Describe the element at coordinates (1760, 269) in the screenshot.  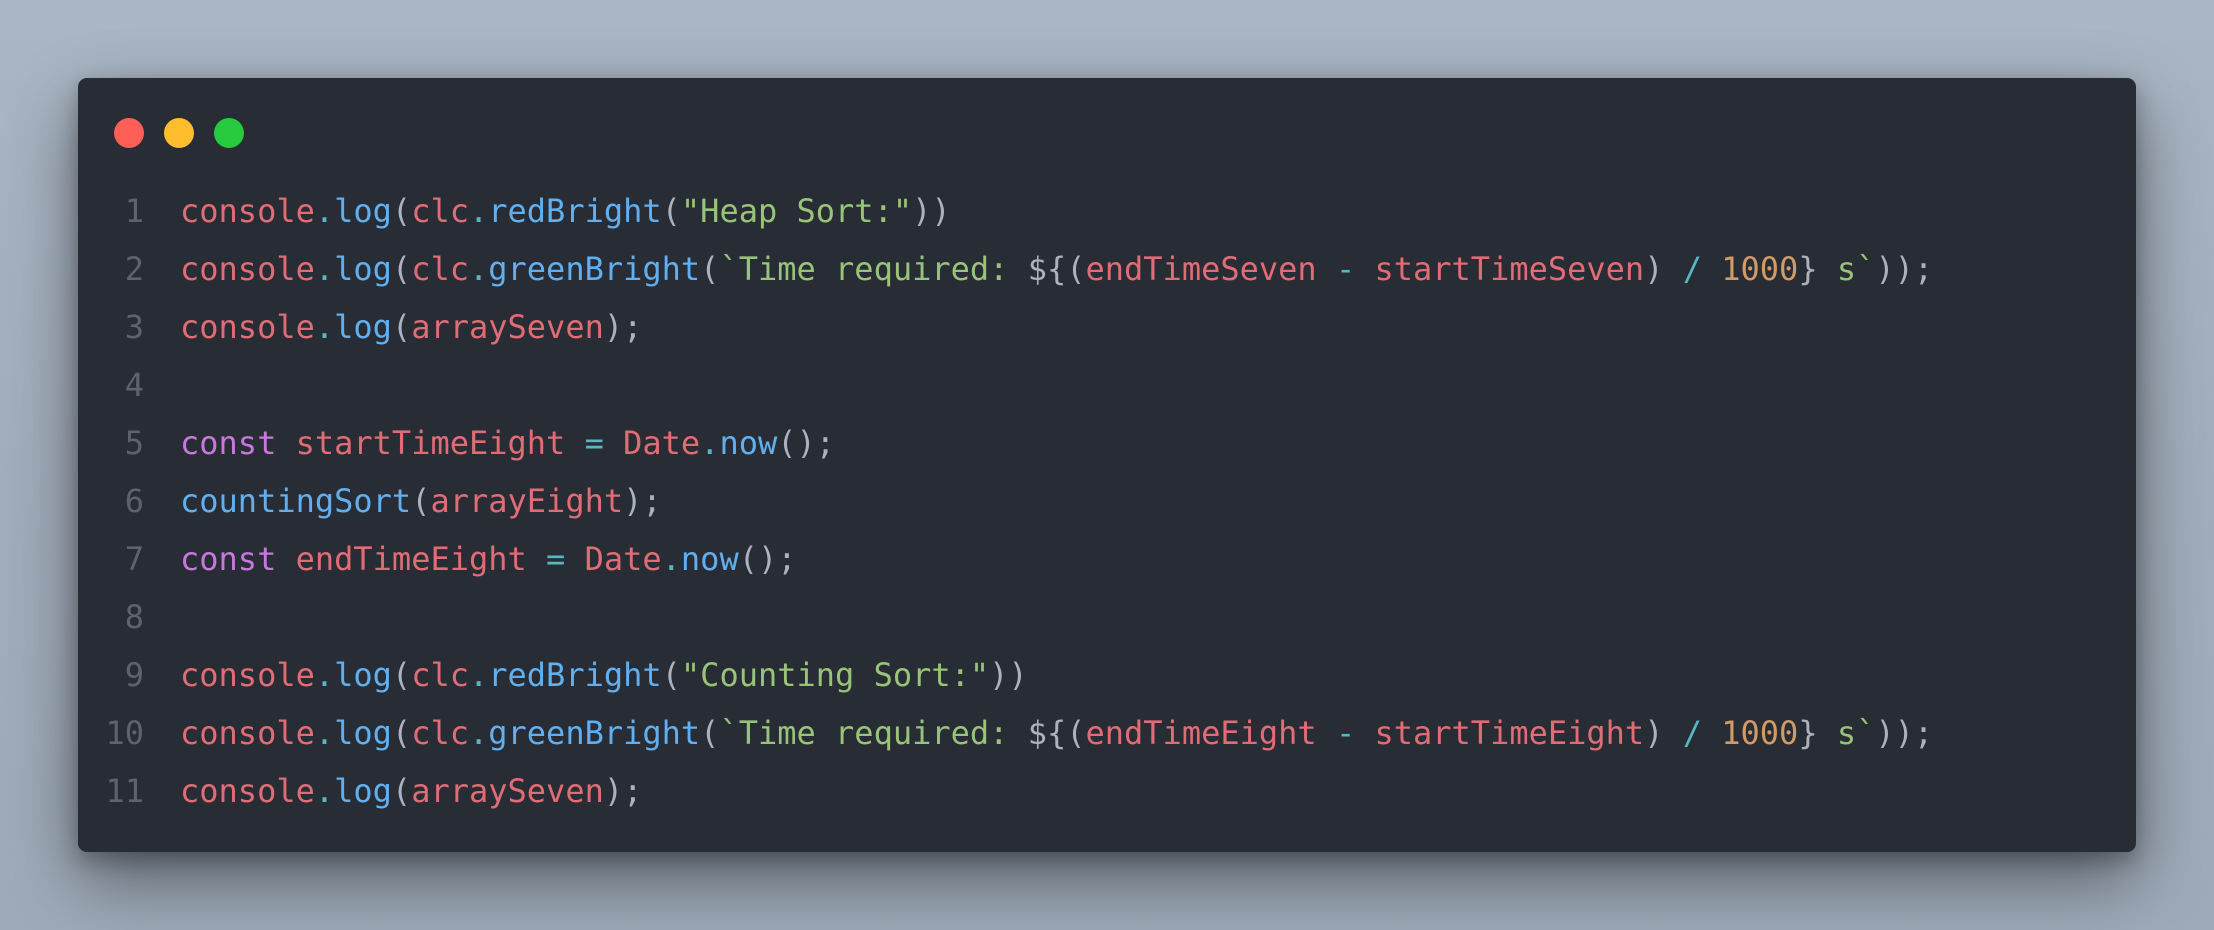
I see `code-token: 1000` at that location.